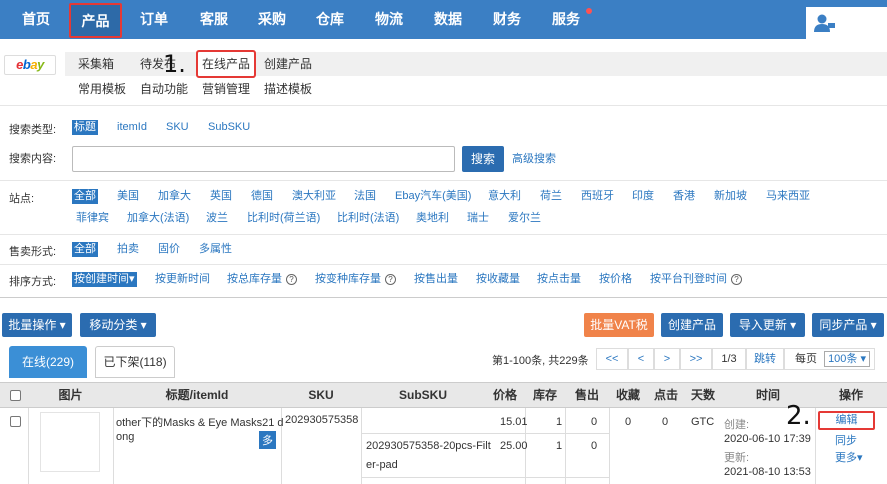 The image size is (887, 484). Describe the element at coordinates (559, 446) in the screenshot. I see `variant-stock: 1` at that location.